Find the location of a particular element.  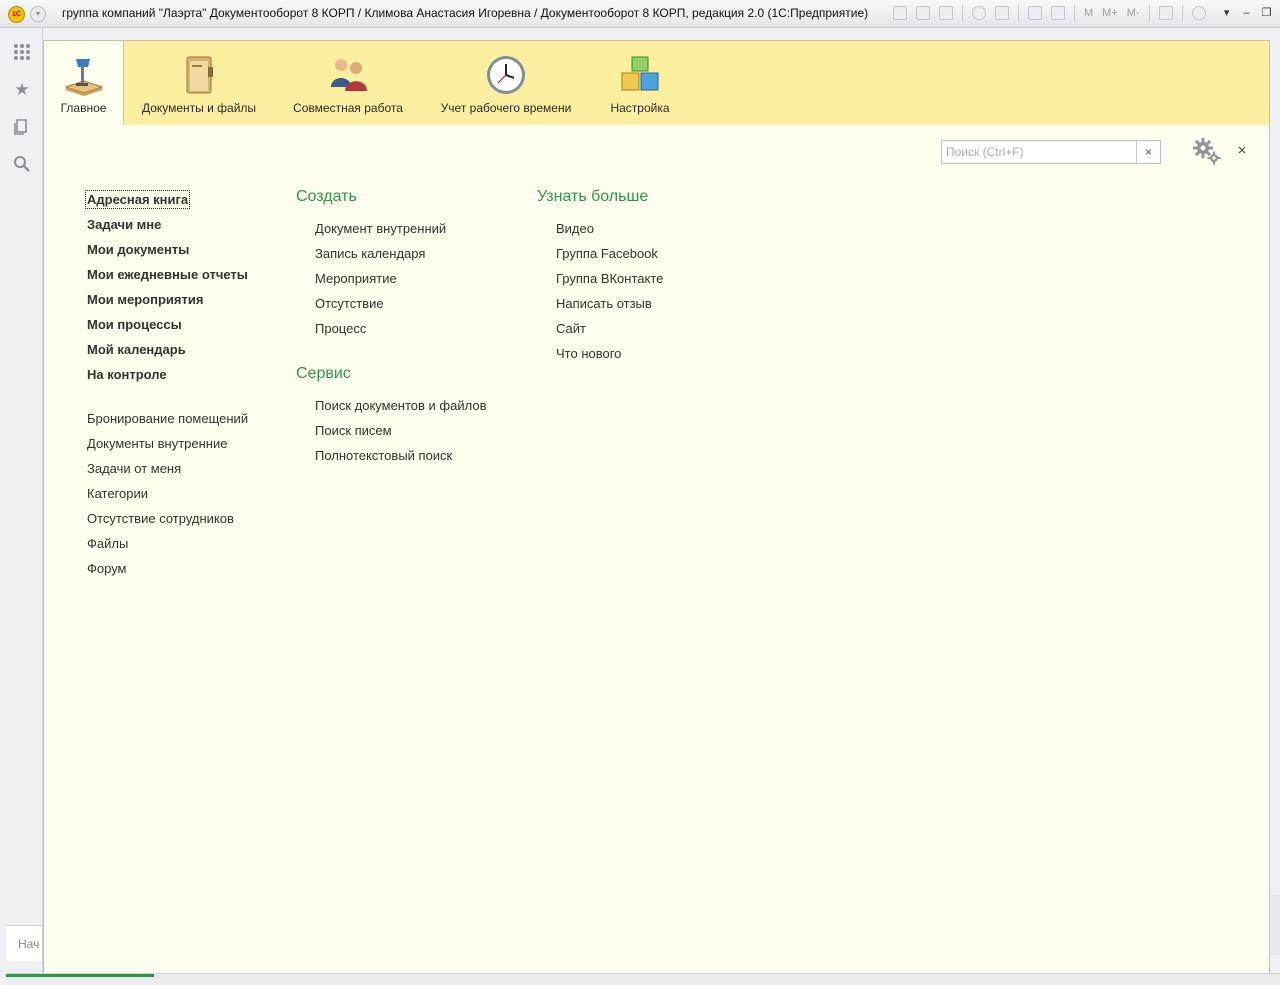

people-icon is located at coordinates (349, 75).